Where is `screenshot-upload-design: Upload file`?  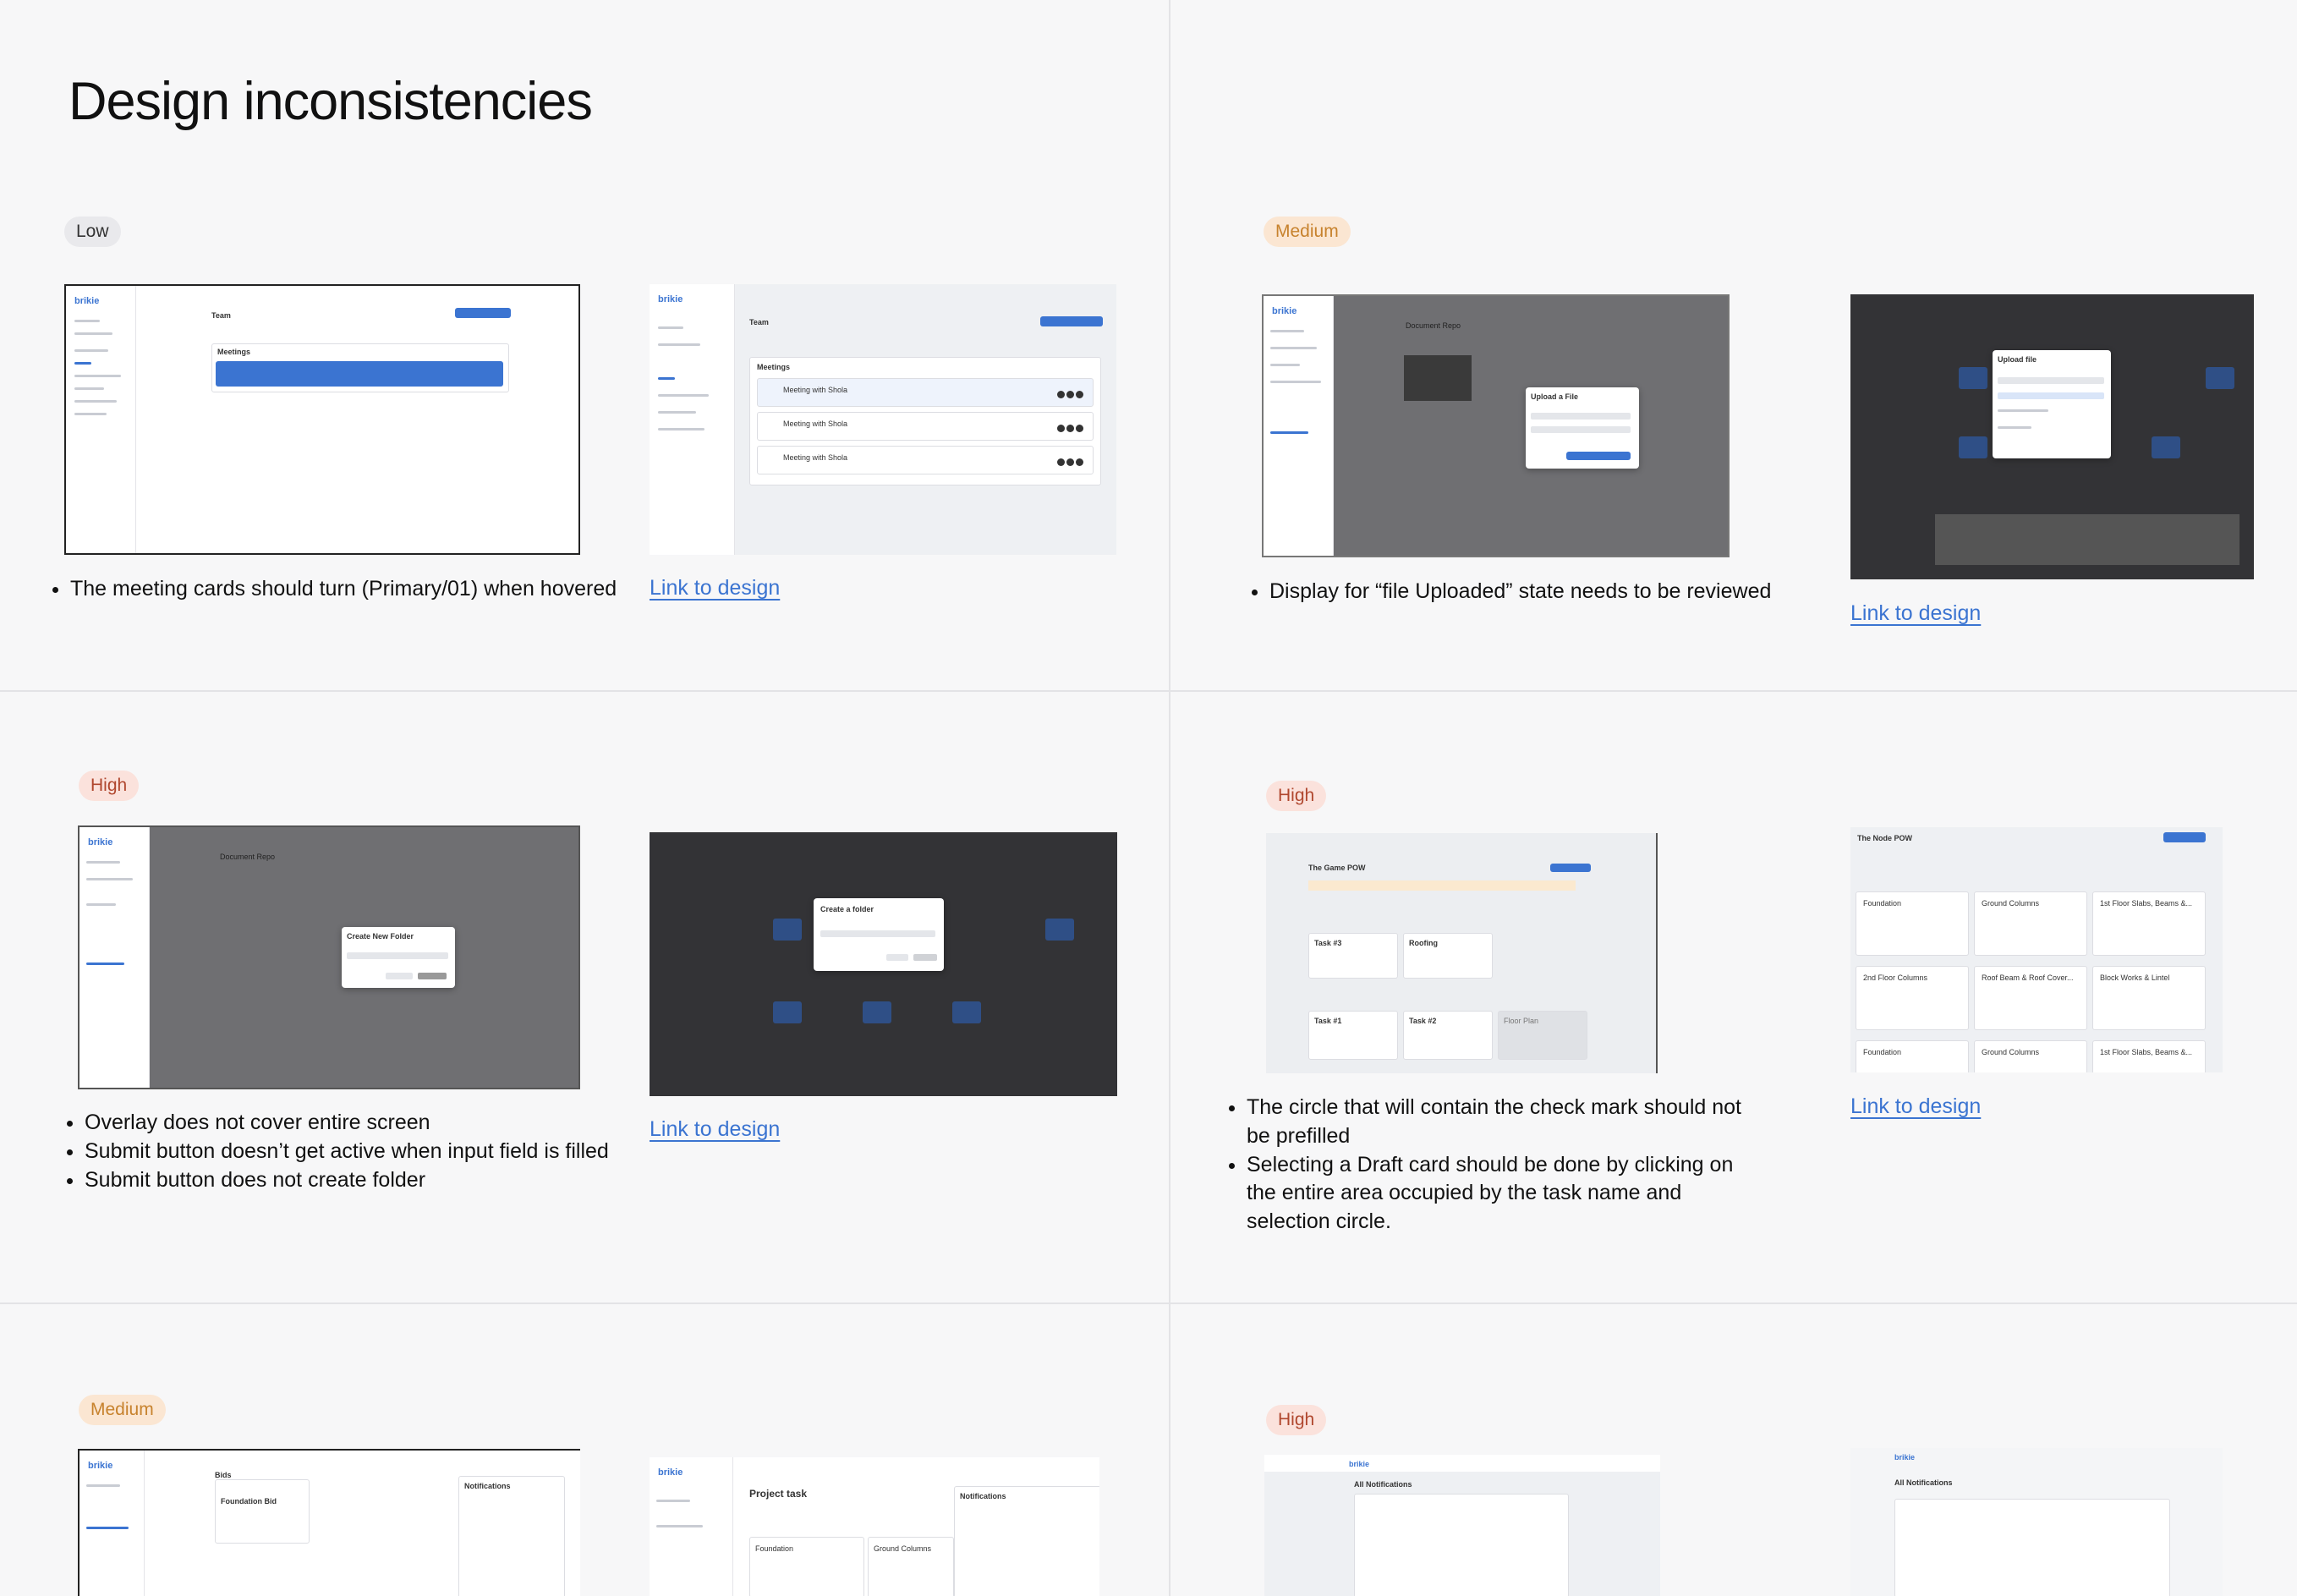
screenshot-upload-design: Upload file is located at coordinates (2052, 436).